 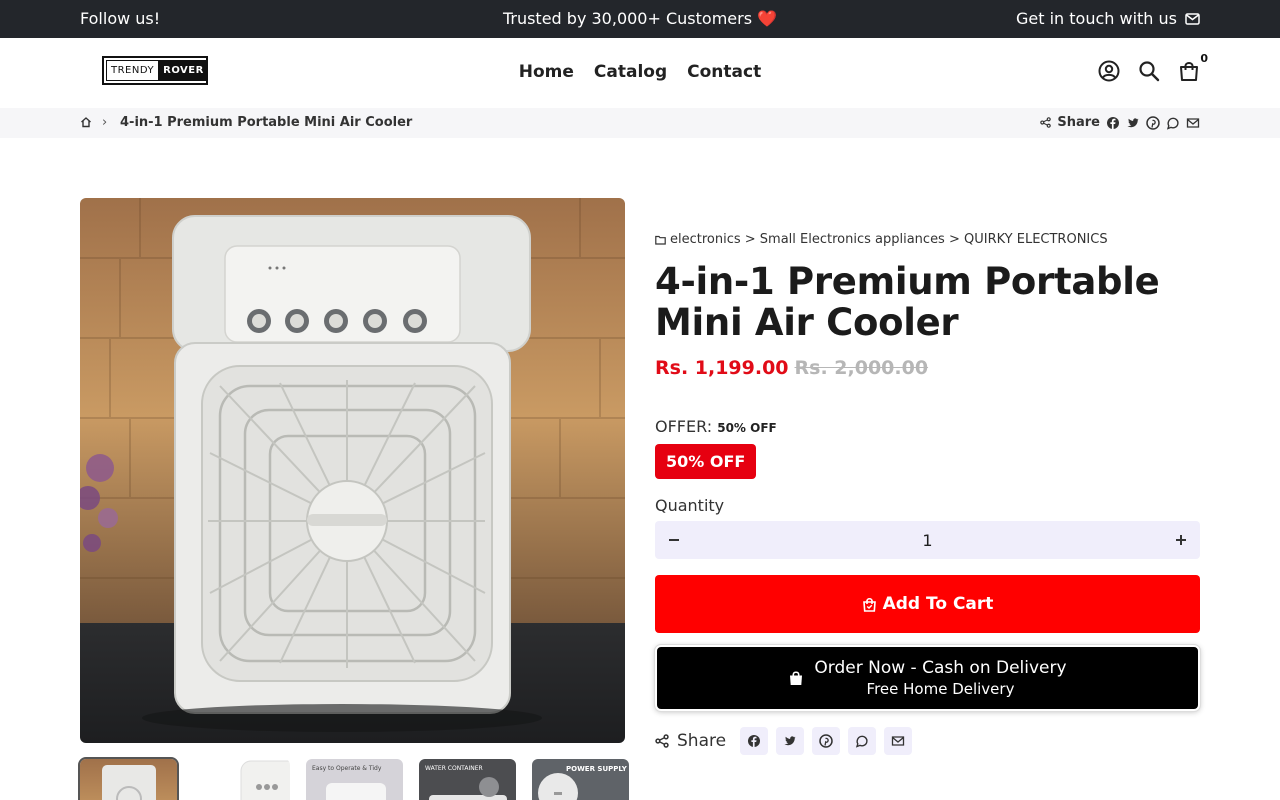 I want to click on share-twitter-button, so click(x=790, y=741).